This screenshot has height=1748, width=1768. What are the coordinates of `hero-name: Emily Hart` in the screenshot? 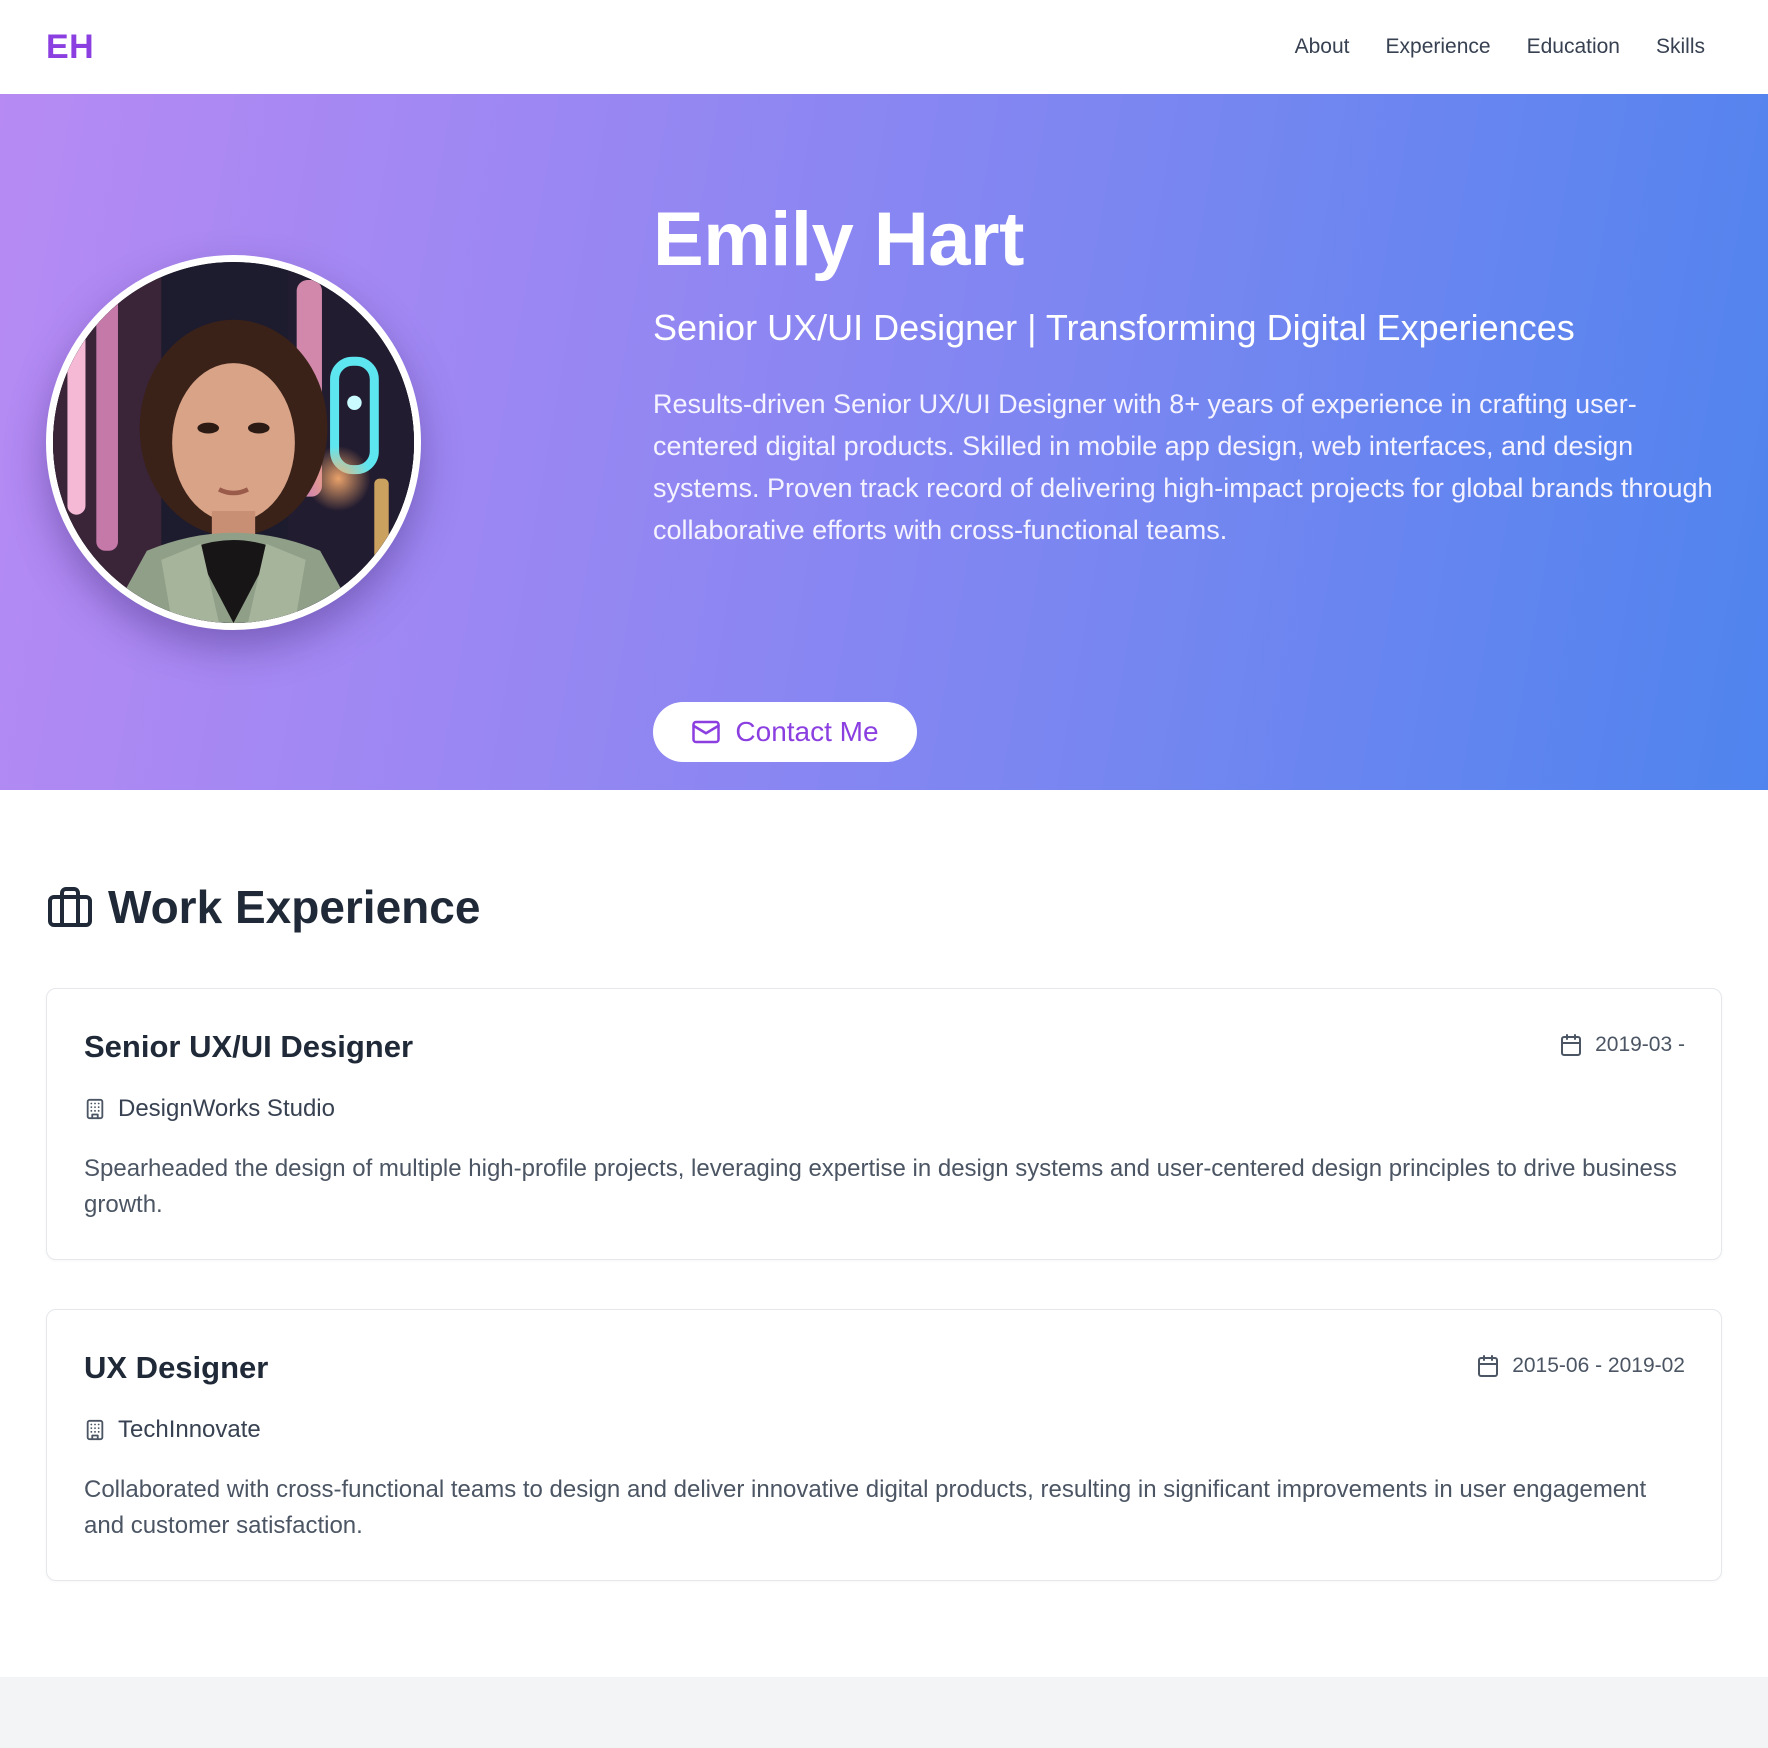 It's located at (838, 239).